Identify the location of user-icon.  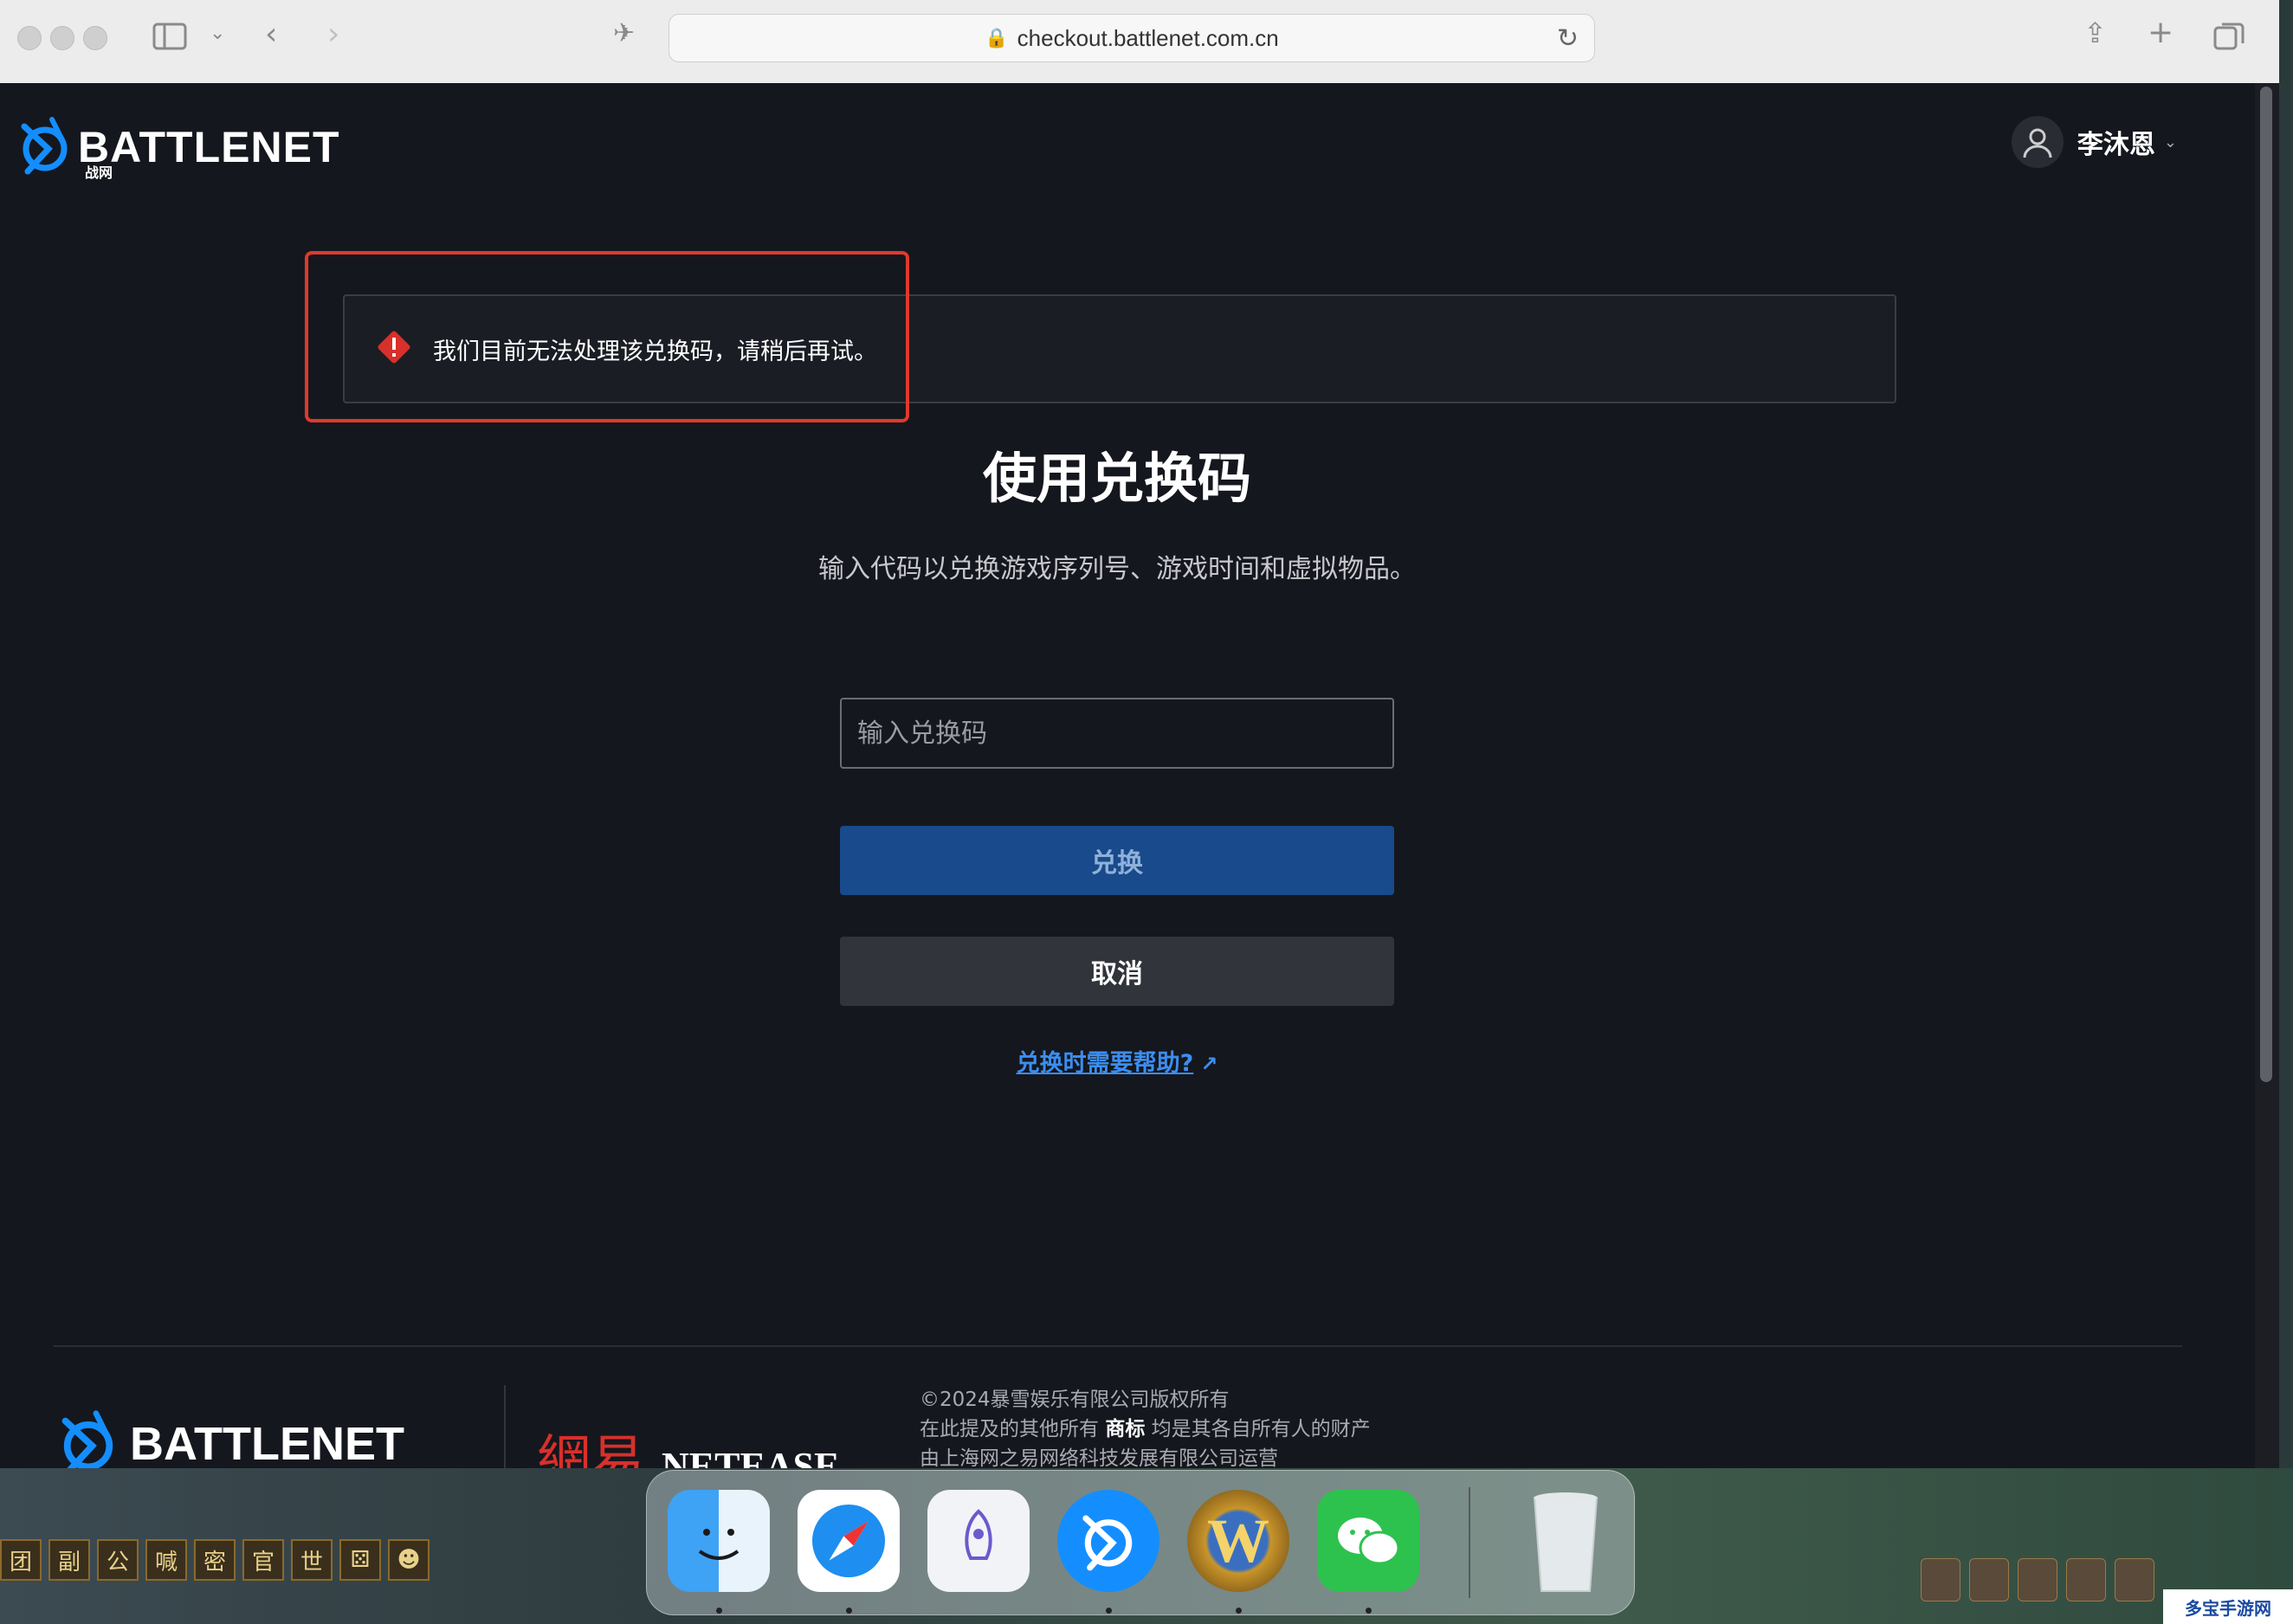
(2037, 143).